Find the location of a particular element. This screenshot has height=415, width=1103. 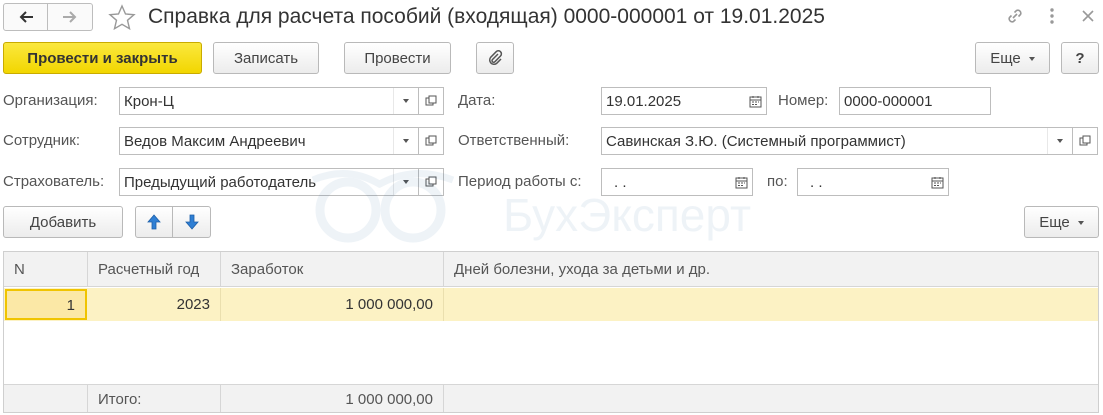

column-header-year: Расчетный год is located at coordinates (154, 269).